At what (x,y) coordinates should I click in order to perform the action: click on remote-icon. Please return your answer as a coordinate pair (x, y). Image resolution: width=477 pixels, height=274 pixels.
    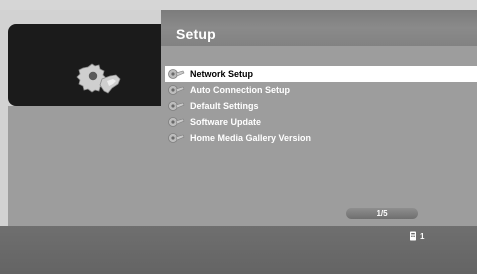
    Looking at the image, I should click on (413, 236).